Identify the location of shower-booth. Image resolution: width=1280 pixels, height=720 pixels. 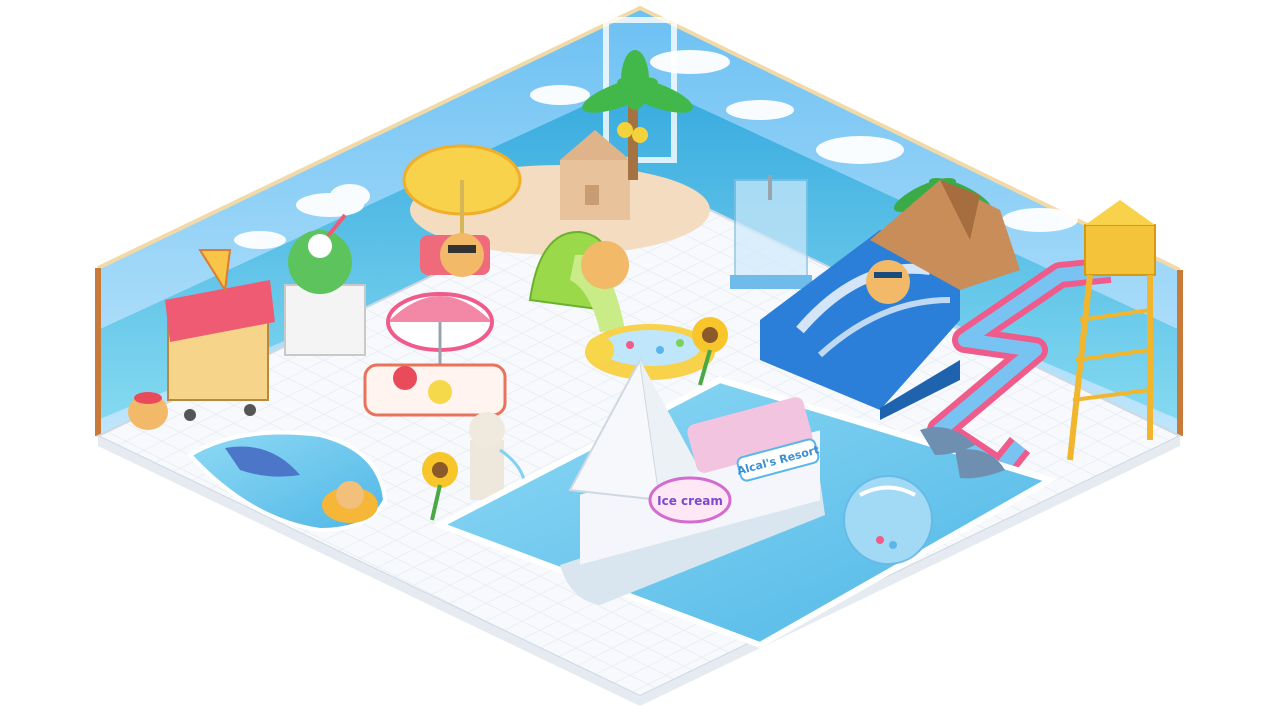
(771, 232).